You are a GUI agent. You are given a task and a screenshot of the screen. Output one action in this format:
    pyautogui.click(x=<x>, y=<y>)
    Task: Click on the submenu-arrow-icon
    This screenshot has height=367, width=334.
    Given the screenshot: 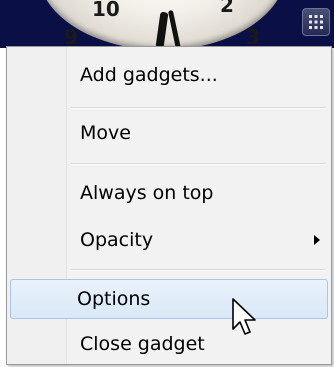 What is the action you would take?
    pyautogui.click(x=317, y=240)
    